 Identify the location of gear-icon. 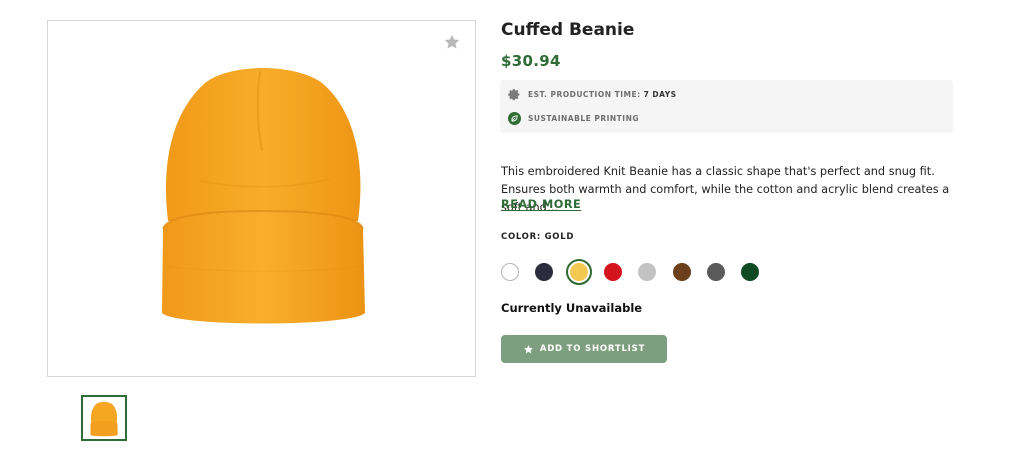
(514, 94).